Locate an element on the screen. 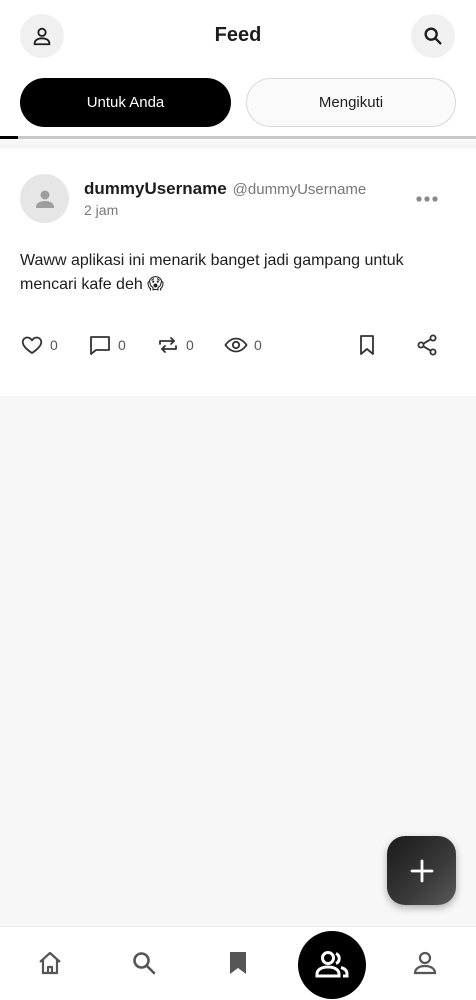 Image resolution: width=476 pixels, height=1000 pixels. comment-button: 0 is located at coordinates (107, 345).